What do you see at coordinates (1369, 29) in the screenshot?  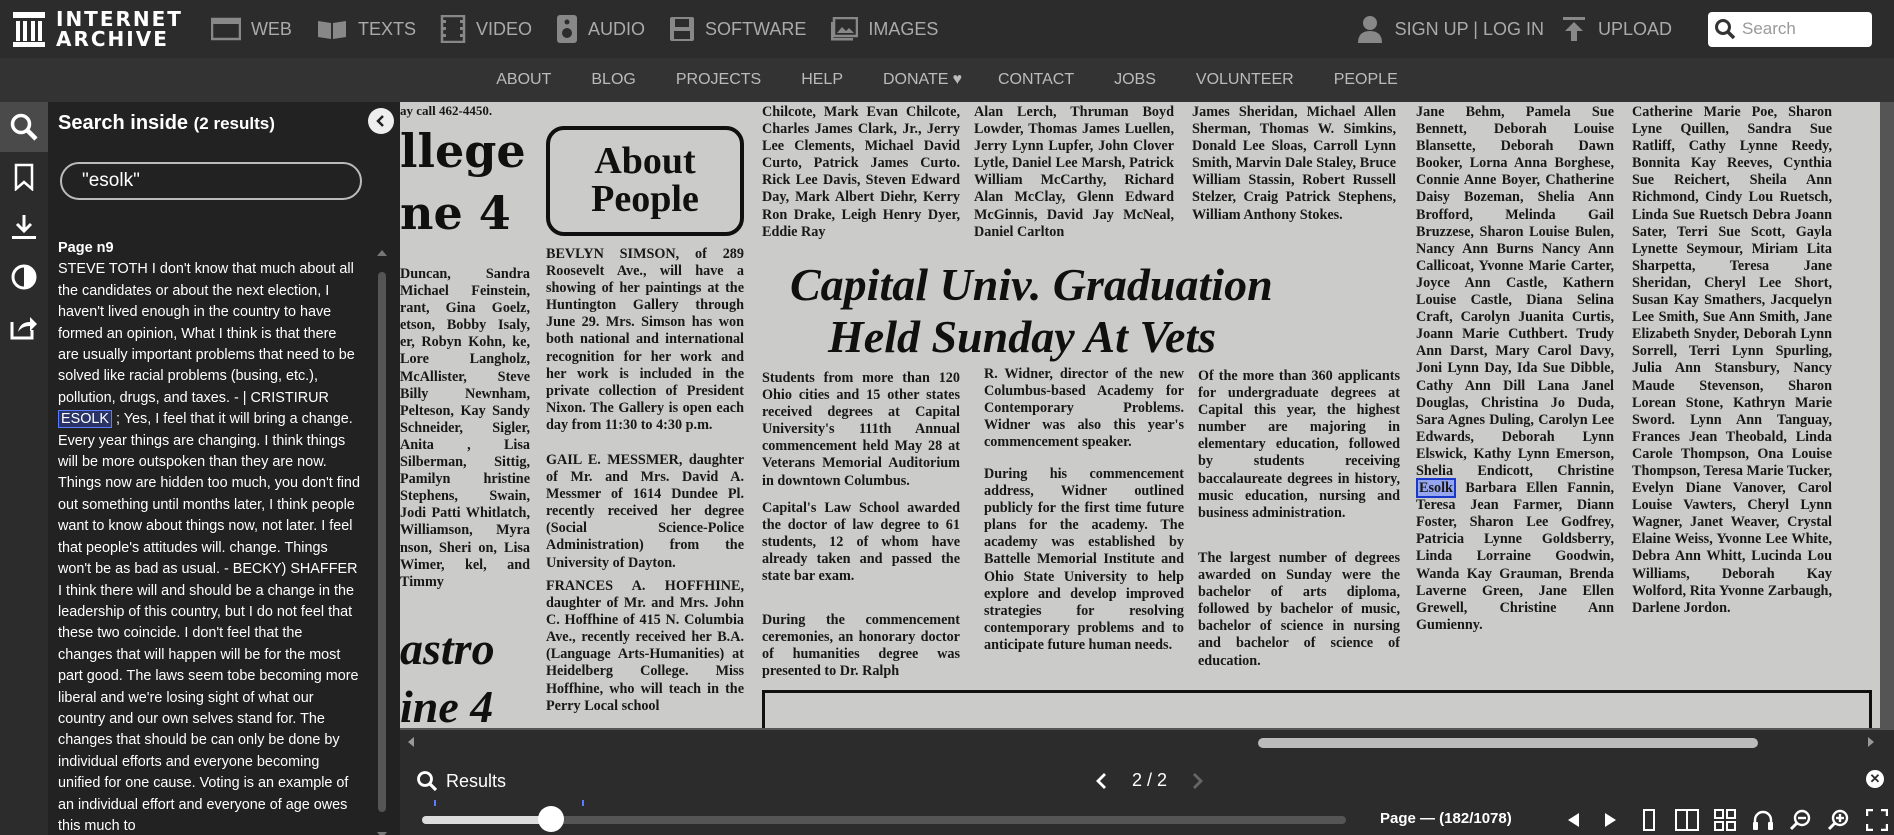 I see `user-icon` at bounding box center [1369, 29].